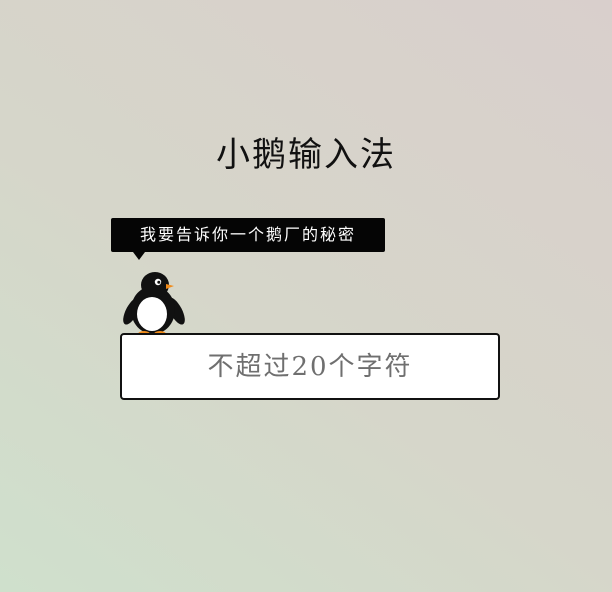  I want to click on text-input, so click(310, 366).